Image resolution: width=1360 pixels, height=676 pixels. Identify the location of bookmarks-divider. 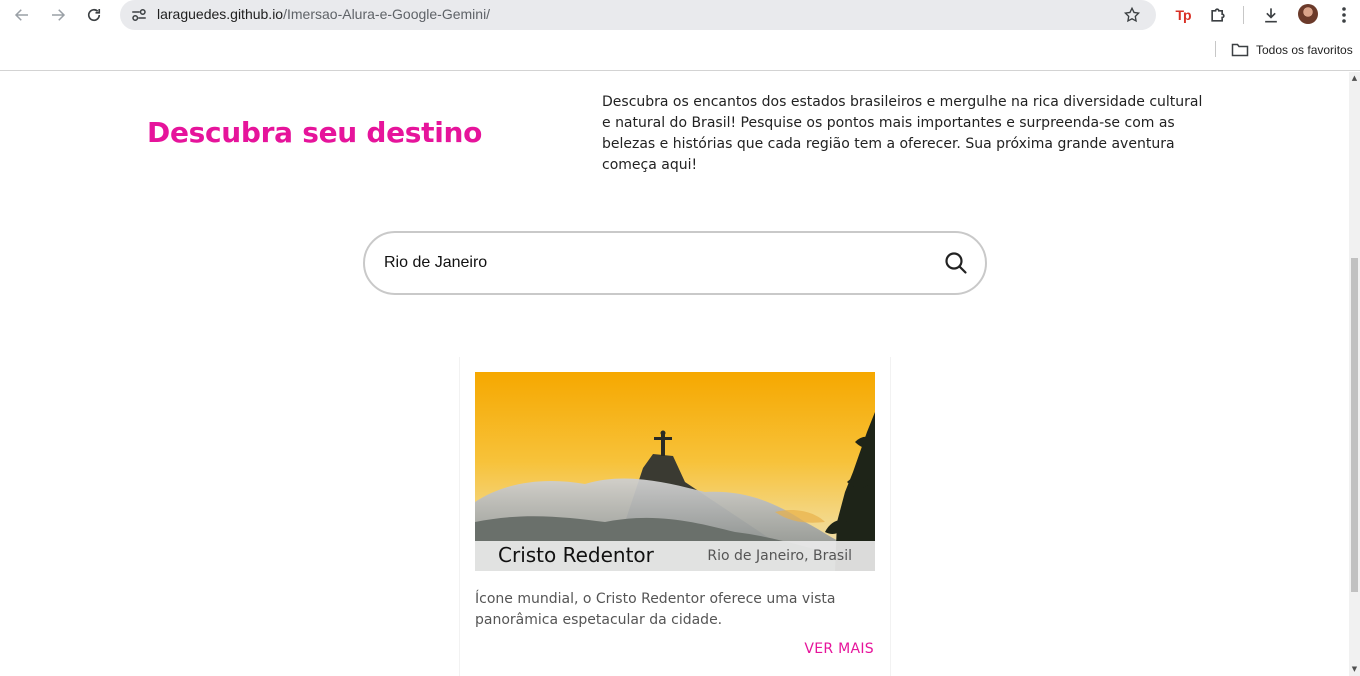
(1215, 49).